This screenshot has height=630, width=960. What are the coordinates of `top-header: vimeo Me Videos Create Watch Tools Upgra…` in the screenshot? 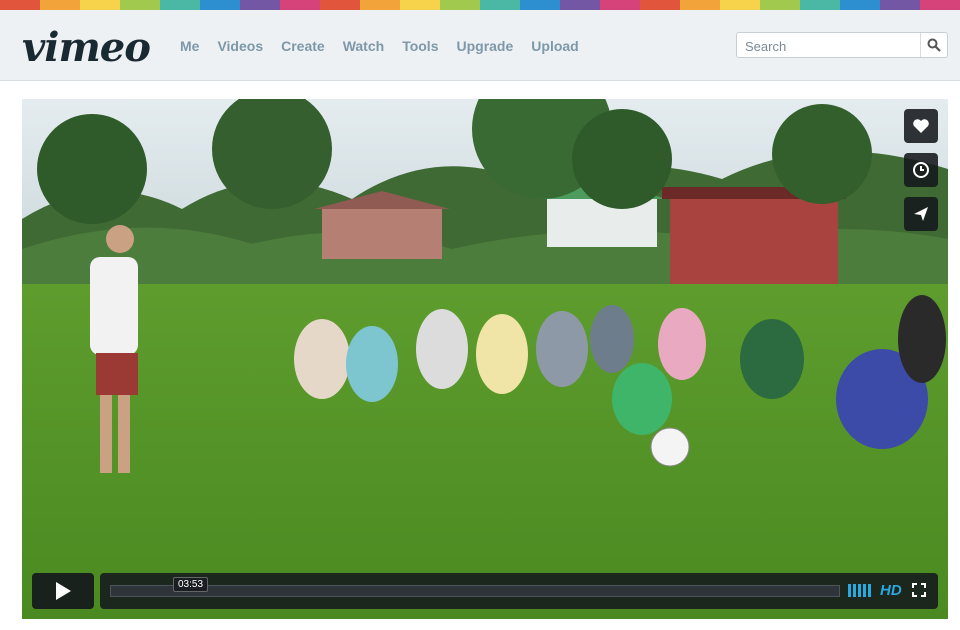 It's located at (480, 45).